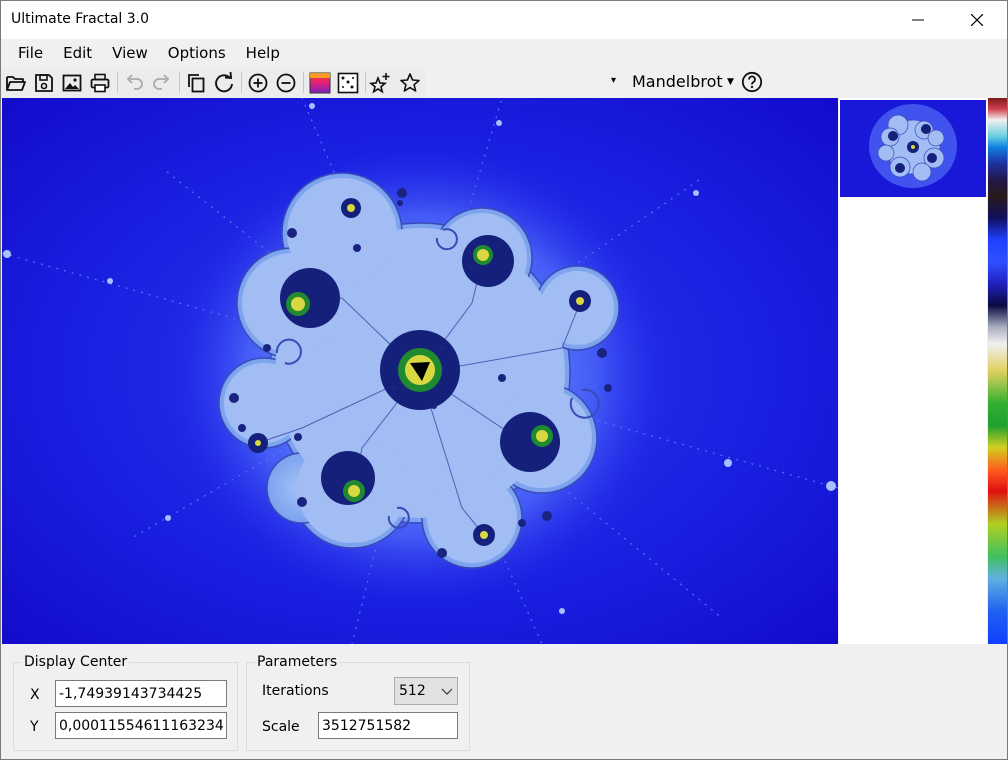 The height and width of the screenshot is (760, 1008). I want to click on random-dots-button, so click(348, 83).